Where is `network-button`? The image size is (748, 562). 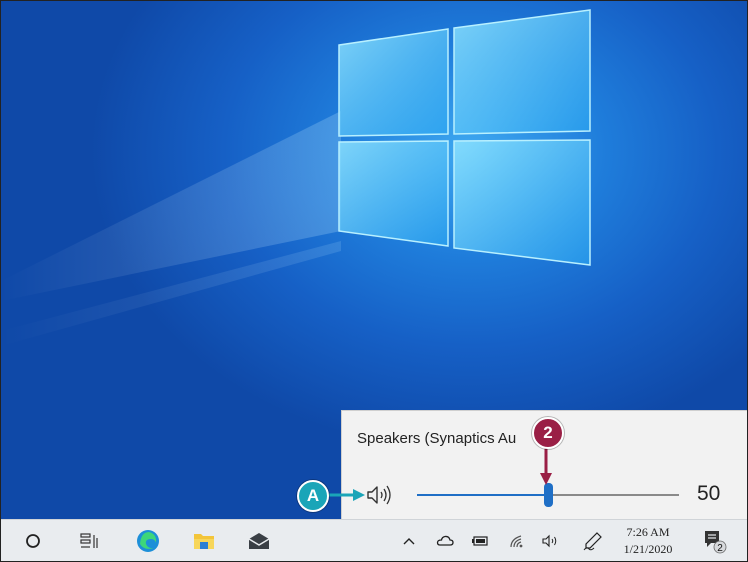
network-button is located at coordinates (517, 540).